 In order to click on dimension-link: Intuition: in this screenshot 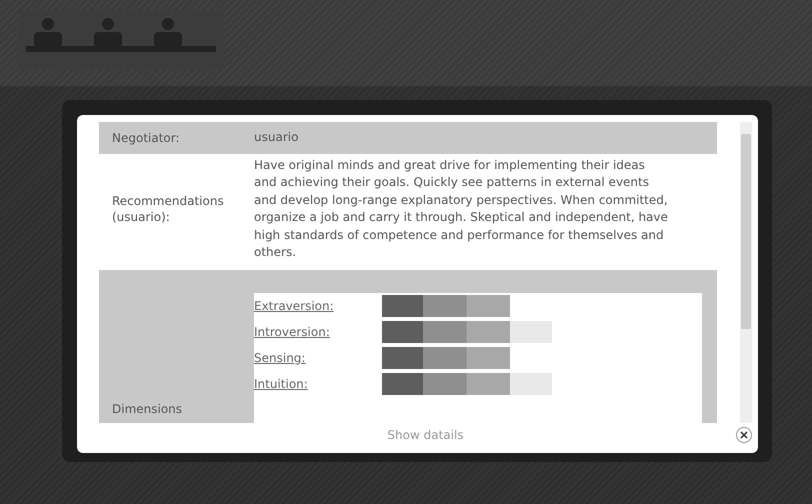, I will do `click(318, 383)`.